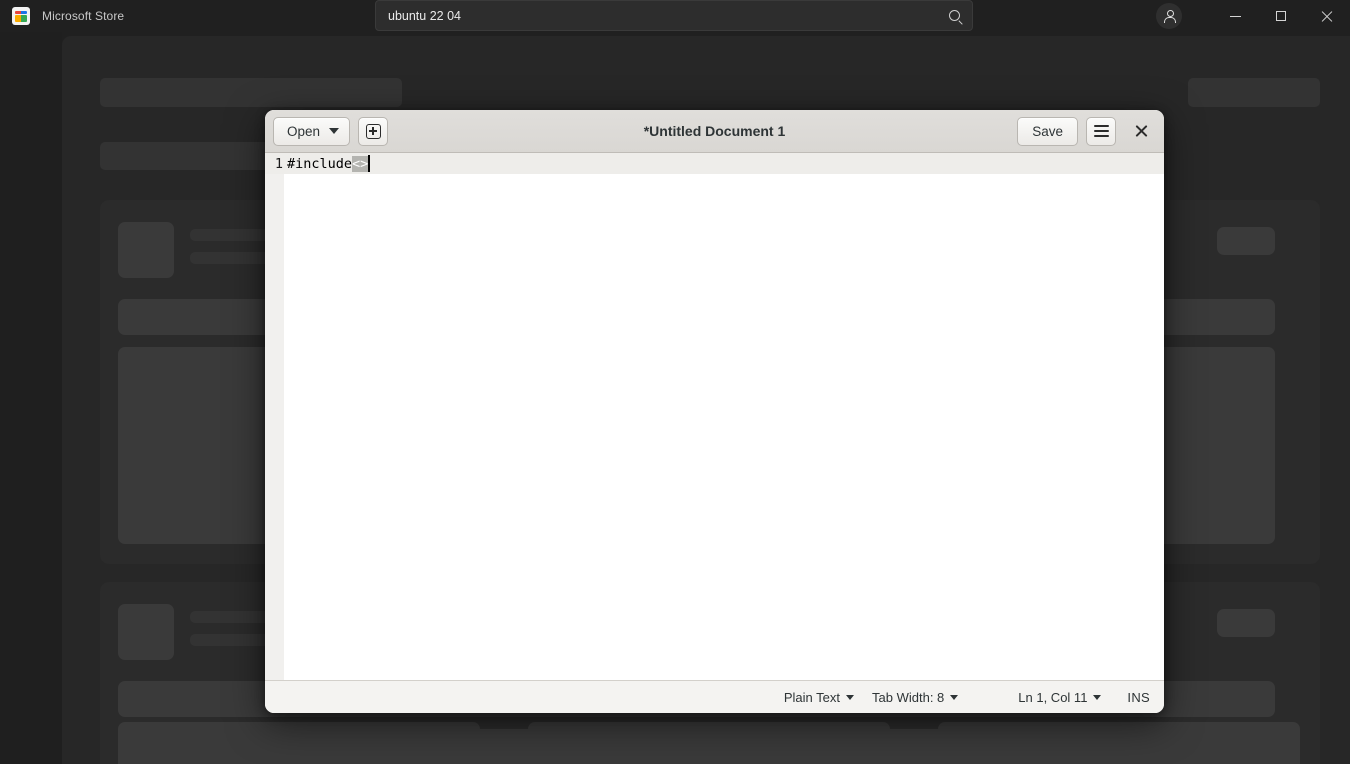 The image size is (1350, 764). I want to click on editor-status-bar: Plain Text Tab Width: 8 Ln 1, Col 11 INS, so click(714, 696).